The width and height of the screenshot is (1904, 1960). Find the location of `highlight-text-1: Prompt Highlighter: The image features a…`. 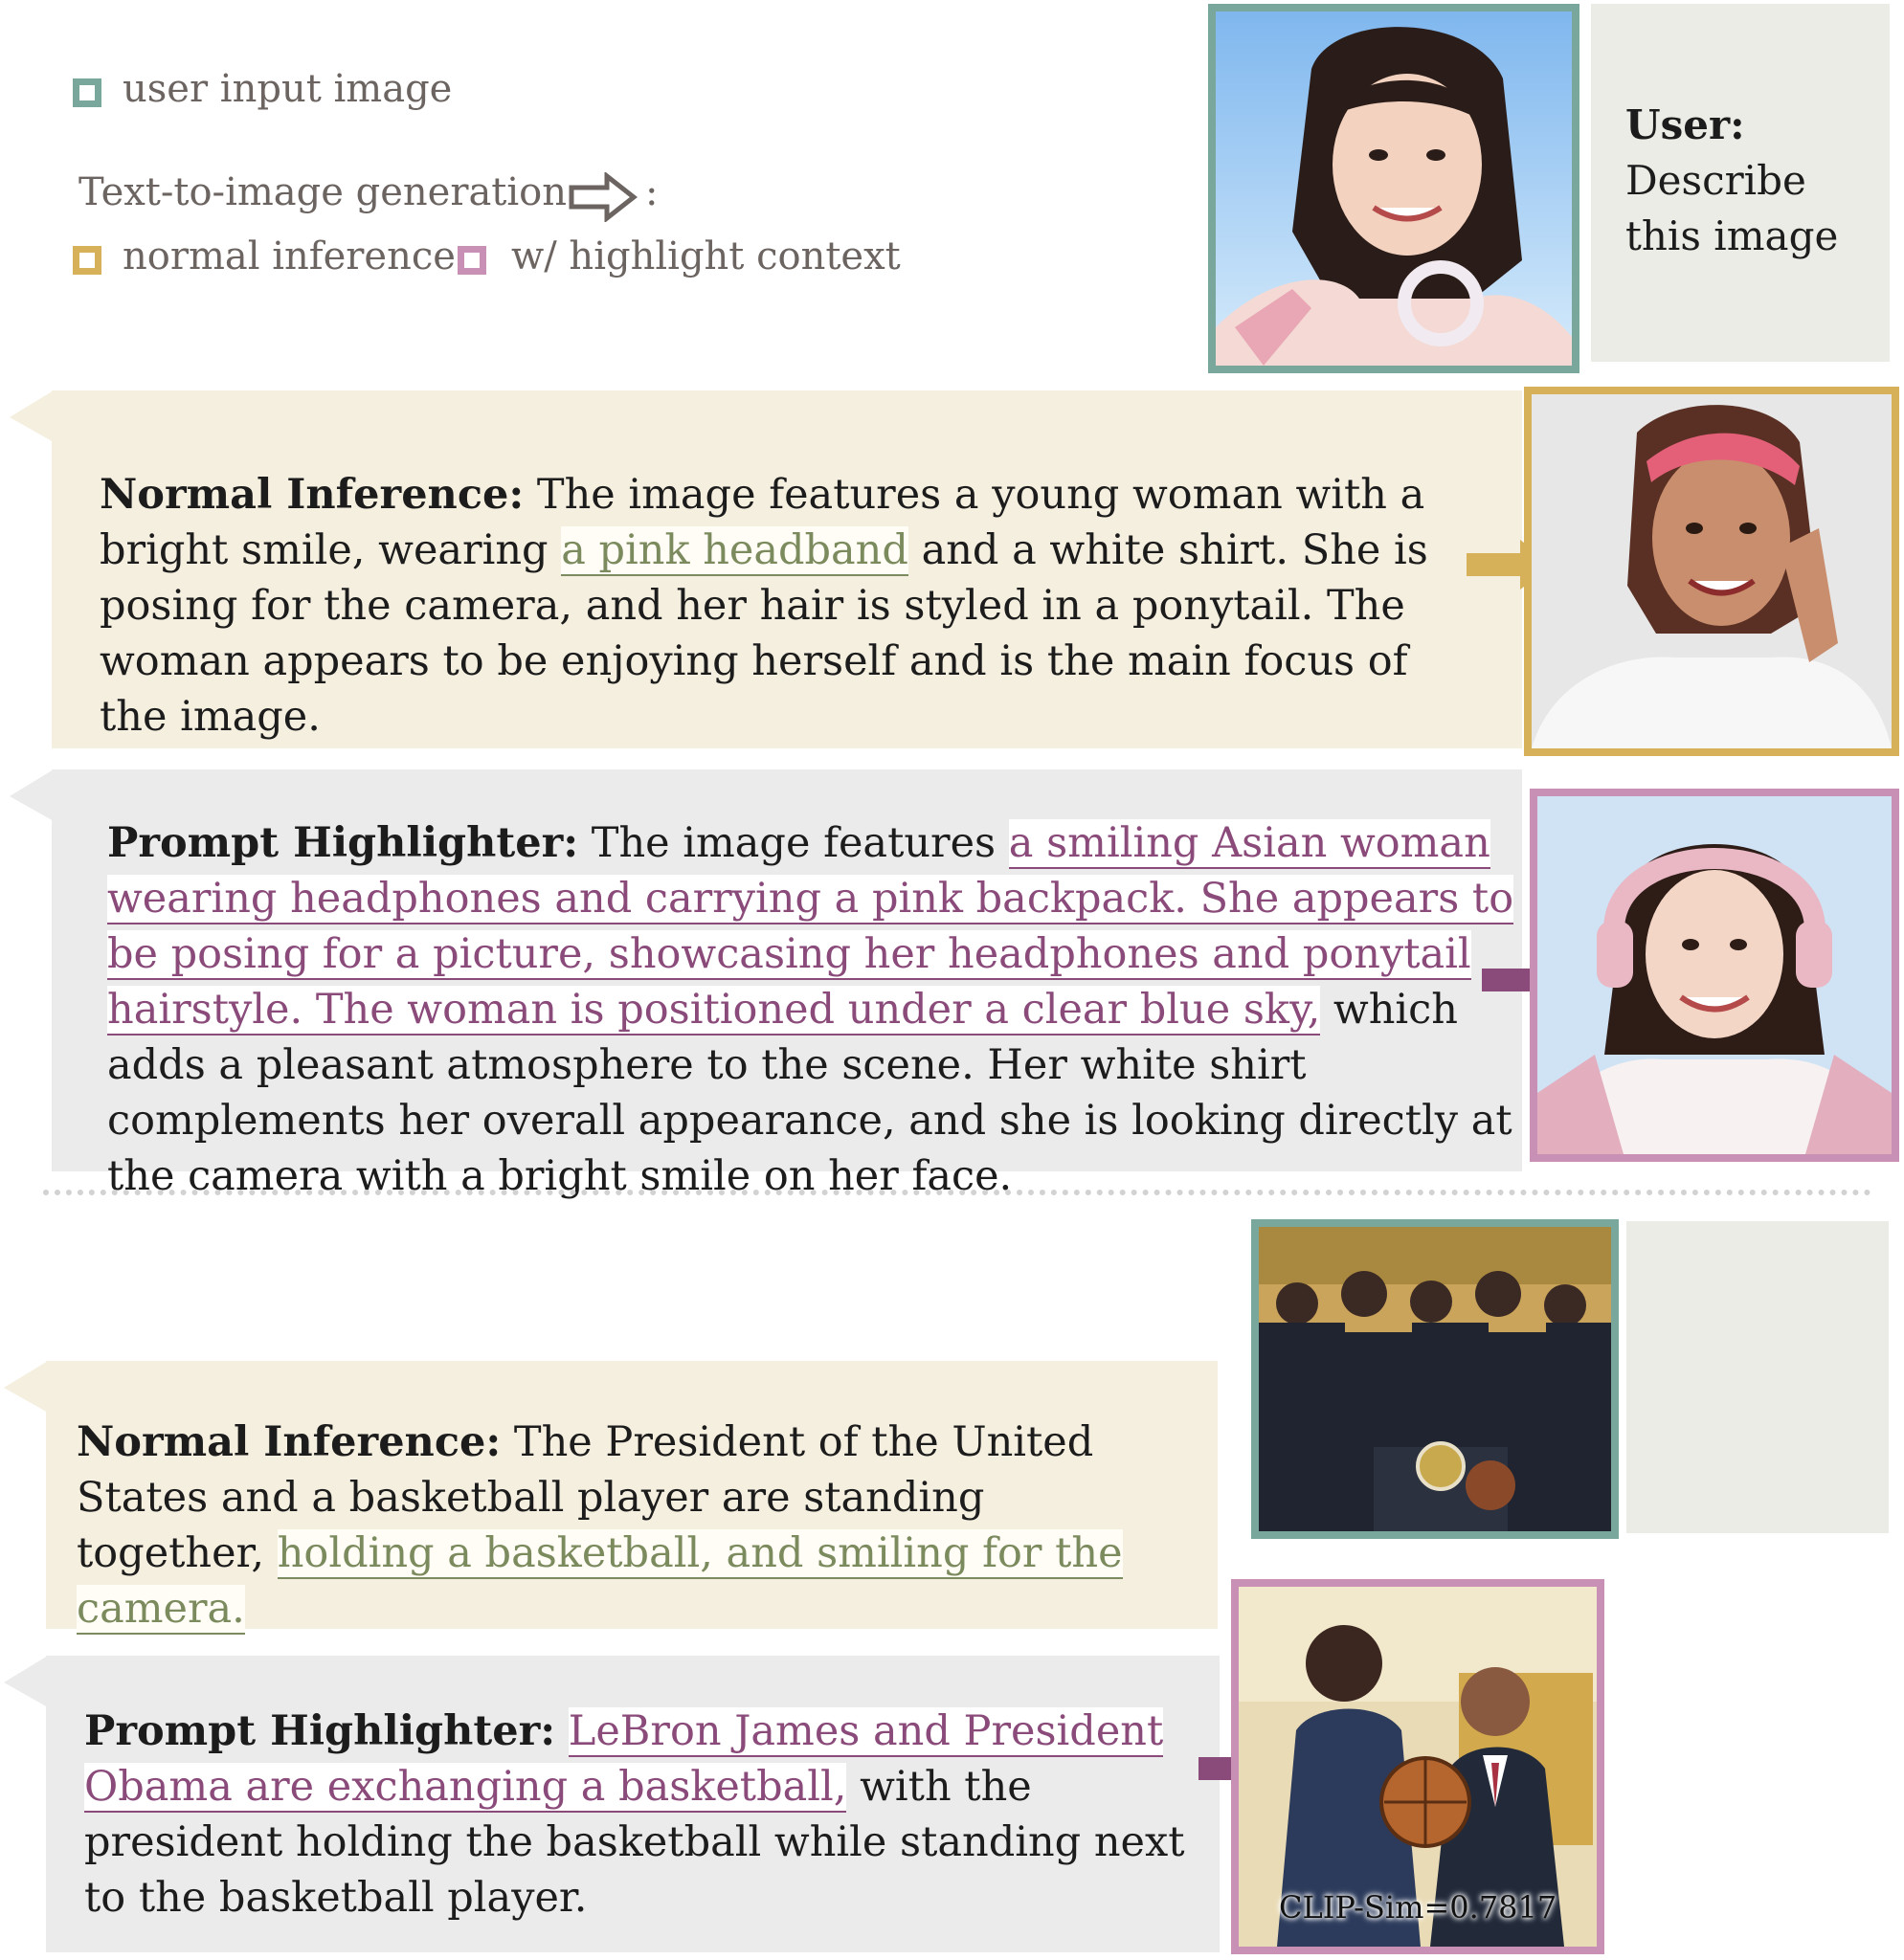

highlight-text-1: Prompt Highlighter: The image features a… is located at coordinates (811, 1010).